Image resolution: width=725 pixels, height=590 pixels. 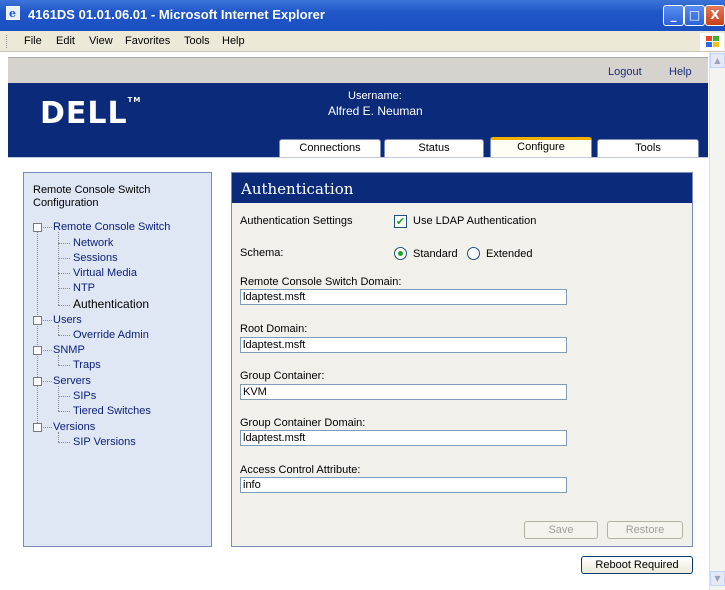 What do you see at coordinates (475, 221) in the screenshot?
I see `use-ldap-label: Use LDAP Authentication` at bounding box center [475, 221].